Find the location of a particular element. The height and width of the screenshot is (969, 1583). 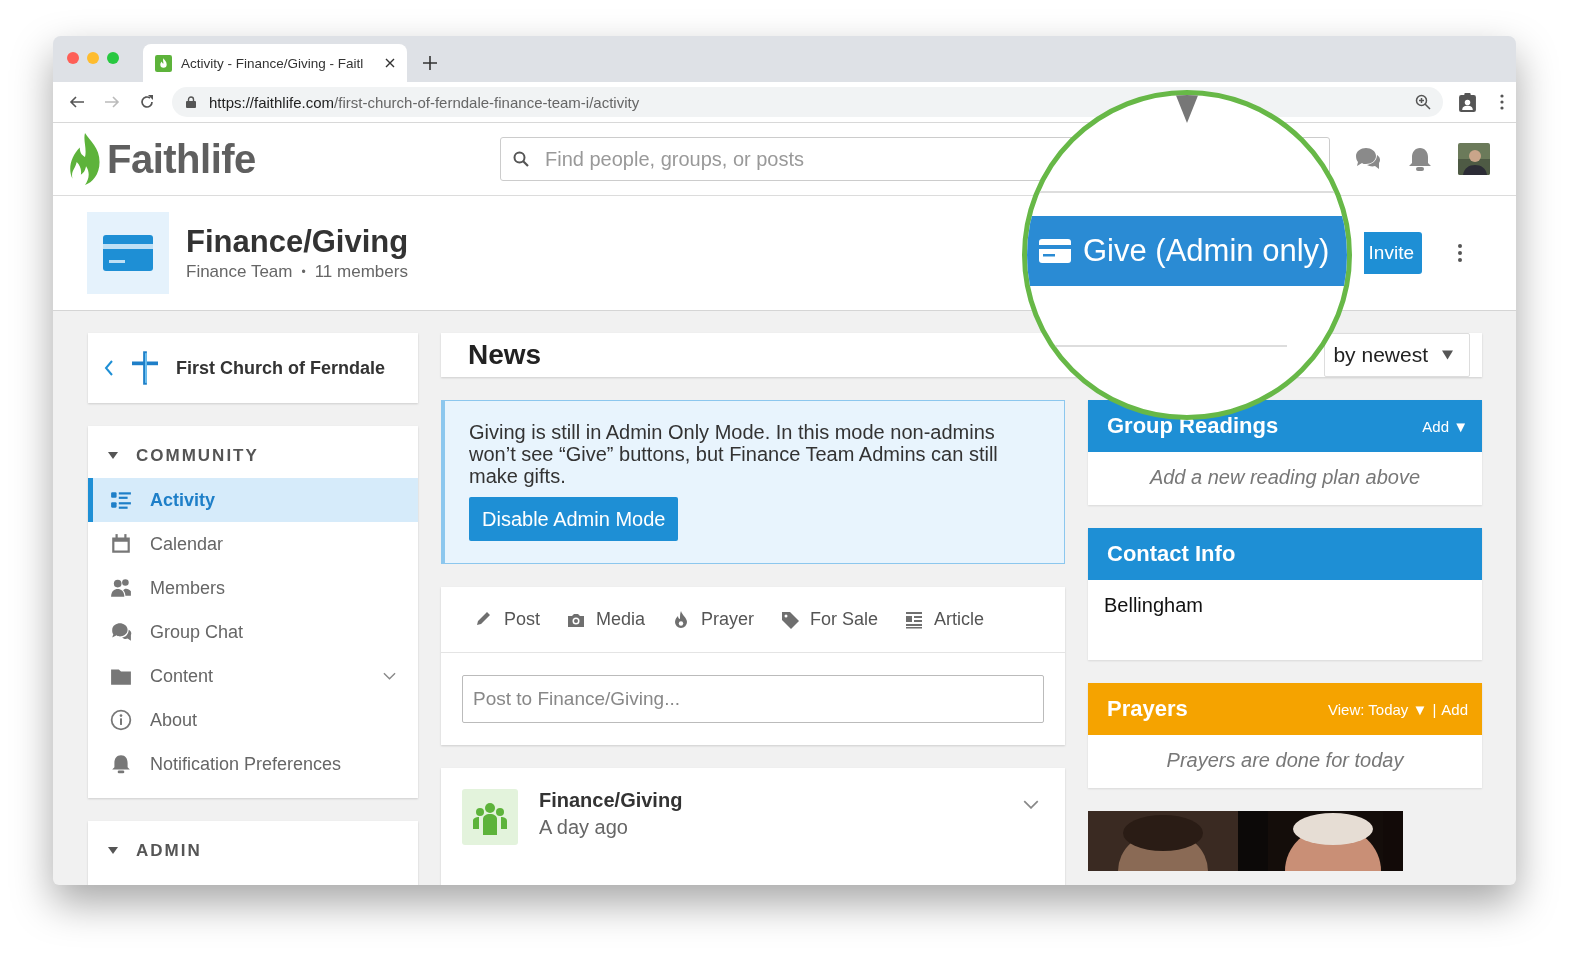

widget-header: Contact Info is located at coordinates (1285, 554).